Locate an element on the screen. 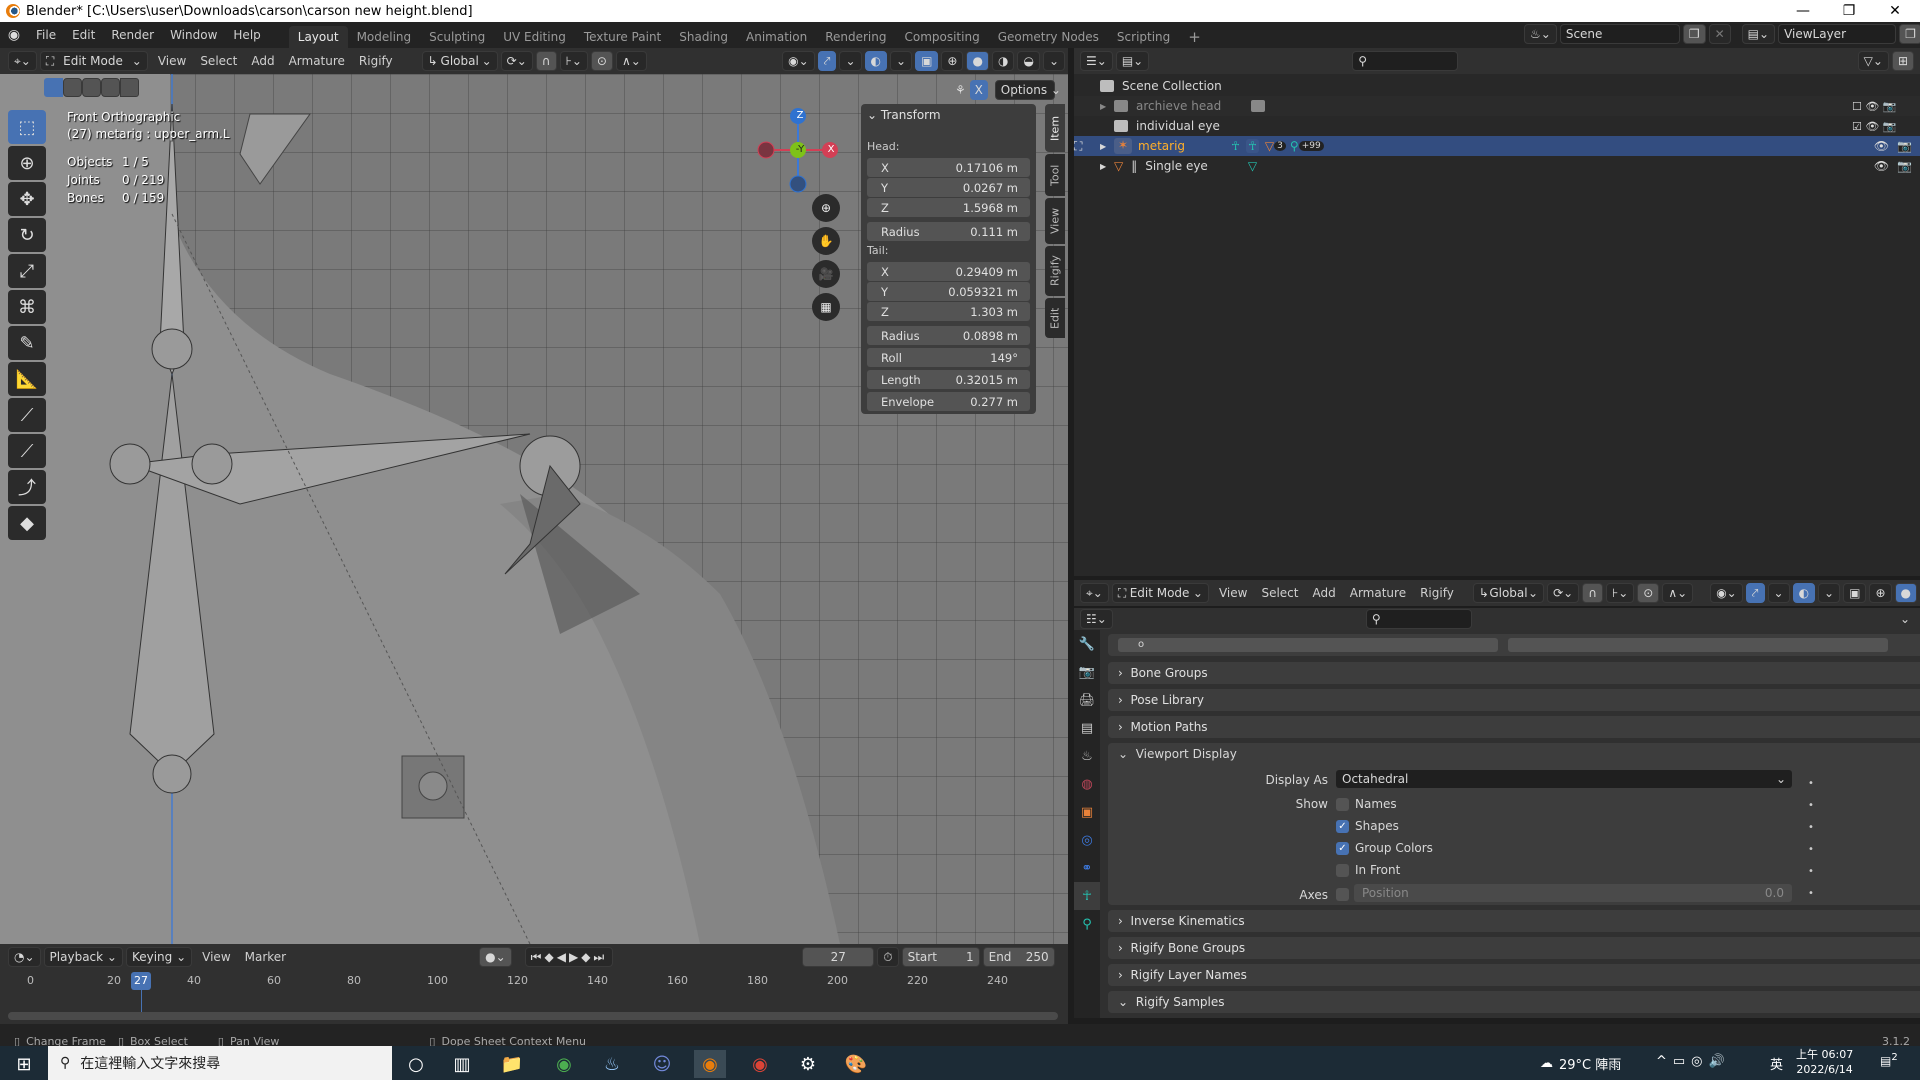 The width and height of the screenshot is (1920, 1080). select-mode-extend is located at coordinates (72, 87).